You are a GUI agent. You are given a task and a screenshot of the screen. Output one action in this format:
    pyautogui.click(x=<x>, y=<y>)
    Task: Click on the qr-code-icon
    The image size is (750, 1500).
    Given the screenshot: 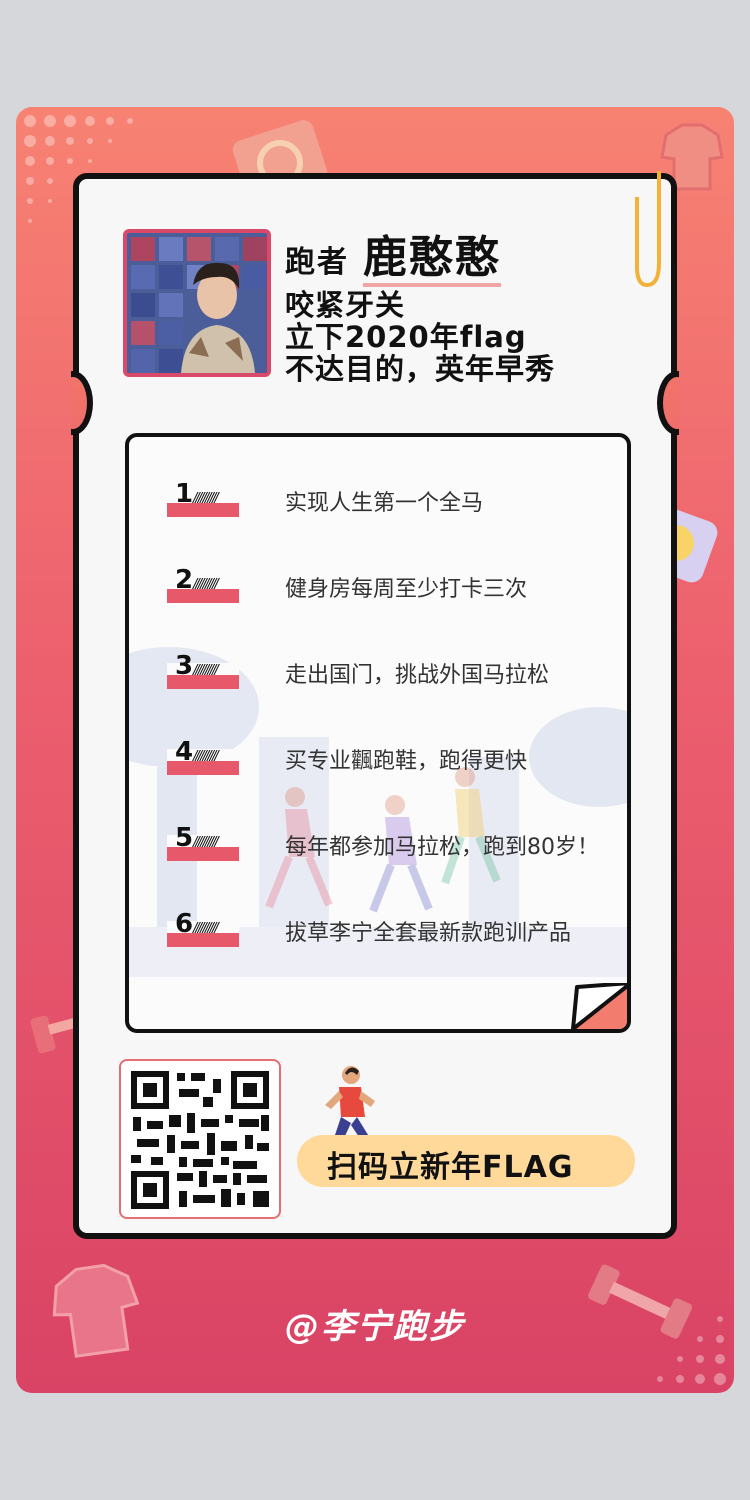 What is the action you would take?
    pyautogui.click(x=200, y=1140)
    